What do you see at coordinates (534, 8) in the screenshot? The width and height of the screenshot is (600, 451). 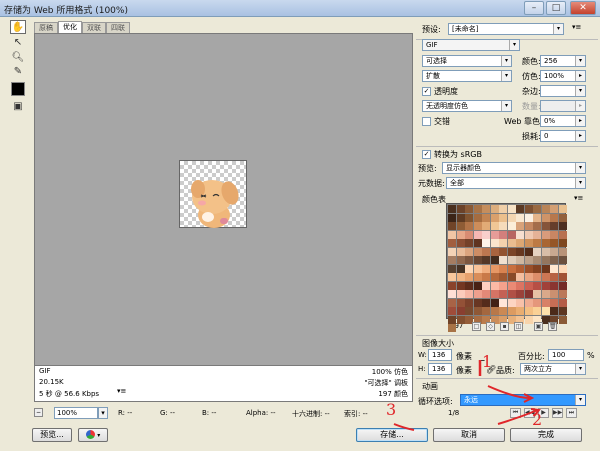 I see `minimize-button: –` at bounding box center [534, 8].